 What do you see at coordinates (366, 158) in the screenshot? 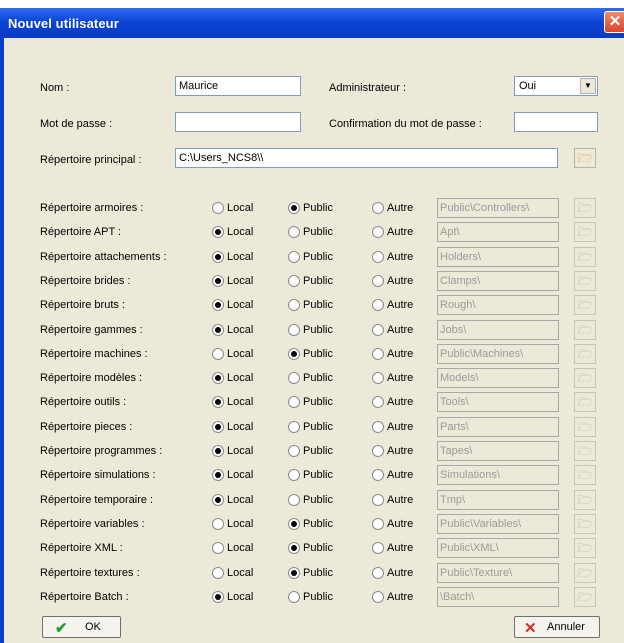
I see `repertoire-principal-input: C:\Users_NCS8\\` at bounding box center [366, 158].